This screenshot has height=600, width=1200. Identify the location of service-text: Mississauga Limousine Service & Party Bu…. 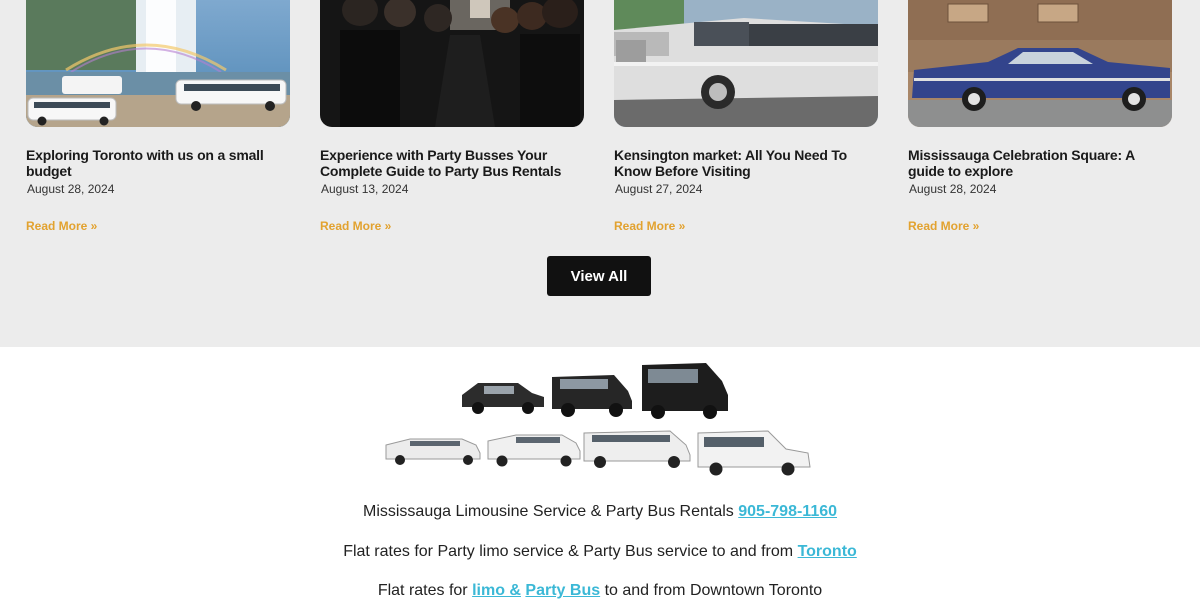
(550, 511).